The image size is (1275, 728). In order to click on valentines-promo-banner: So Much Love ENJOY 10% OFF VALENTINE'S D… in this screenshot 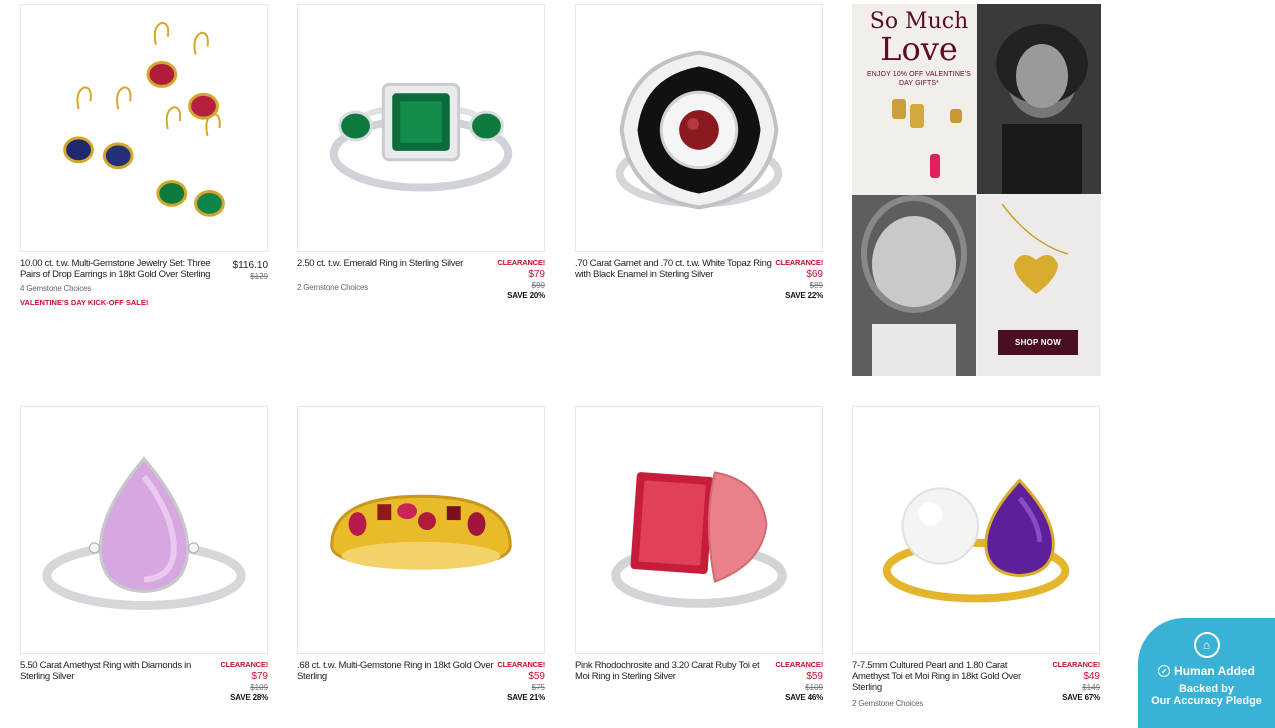, I will do `click(976, 190)`.